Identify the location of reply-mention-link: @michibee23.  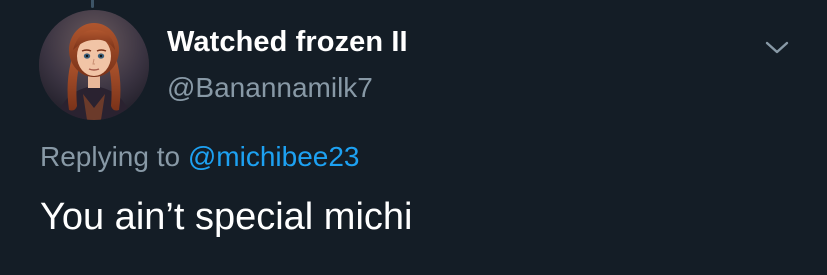
(274, 156).